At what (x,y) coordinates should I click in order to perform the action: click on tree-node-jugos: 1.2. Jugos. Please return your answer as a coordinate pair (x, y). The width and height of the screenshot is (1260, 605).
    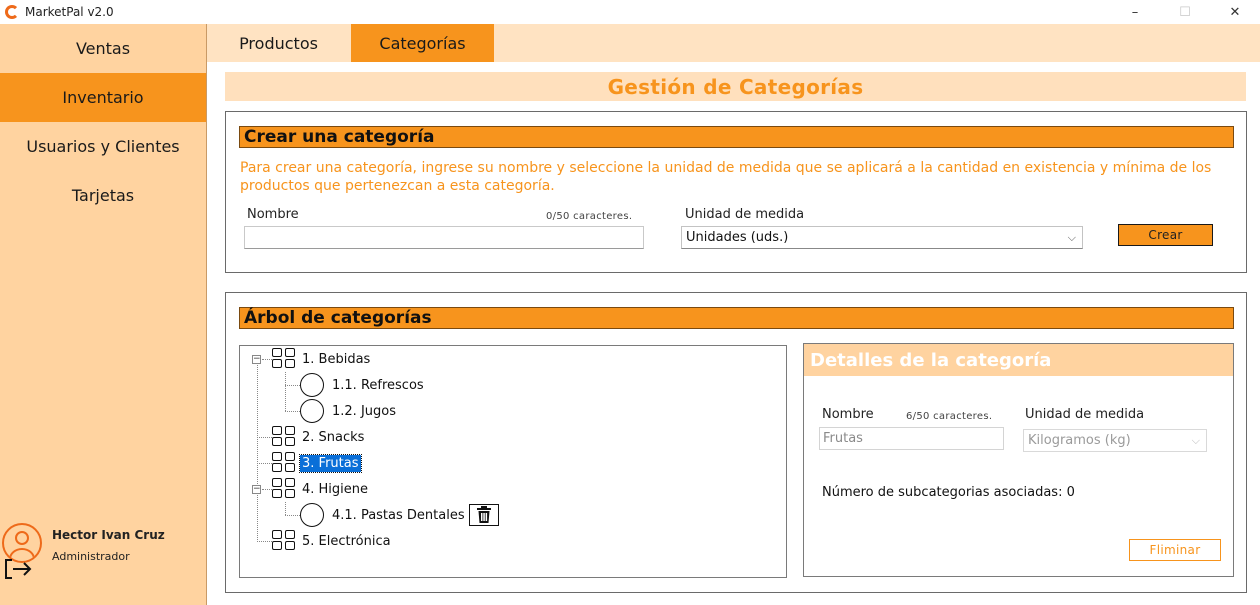
    Looking at the image, I should click on (349, 411).